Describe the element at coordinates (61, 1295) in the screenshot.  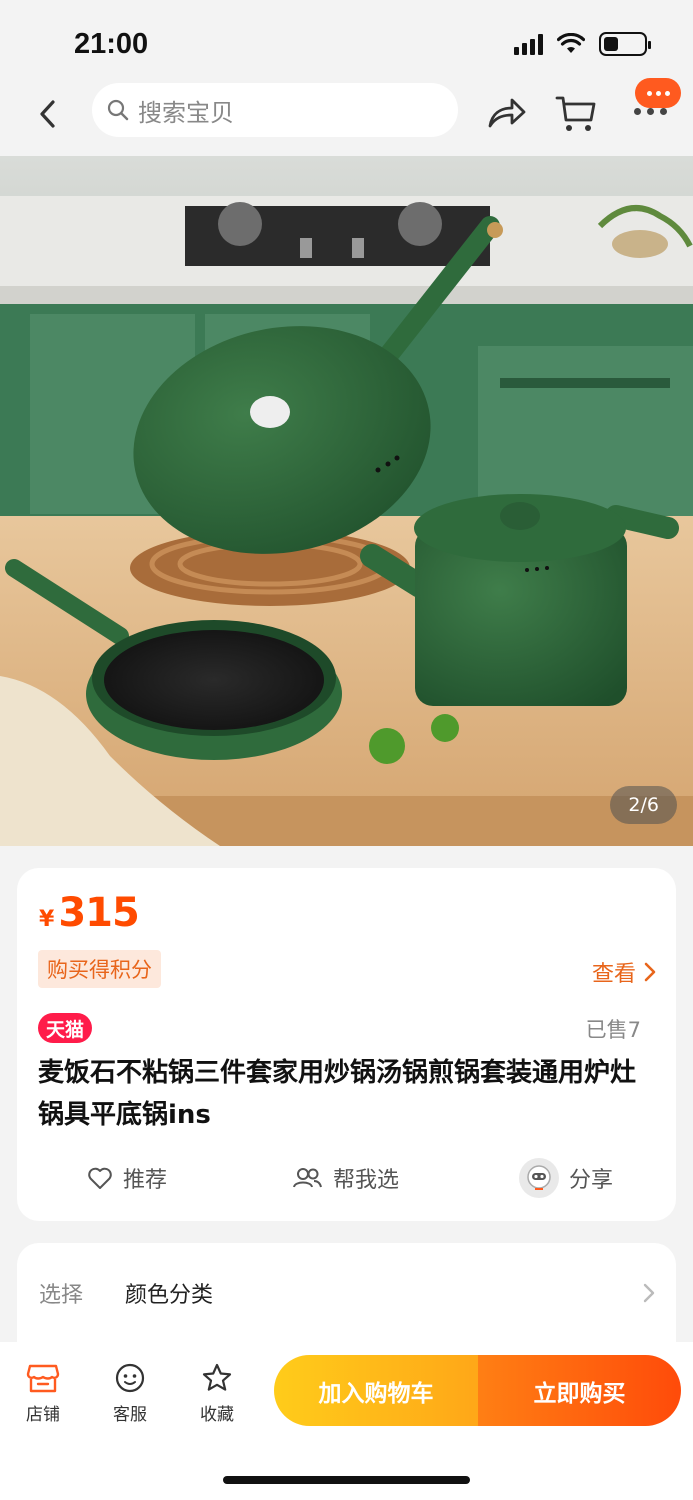
I see `select-label: 选择` at that location.